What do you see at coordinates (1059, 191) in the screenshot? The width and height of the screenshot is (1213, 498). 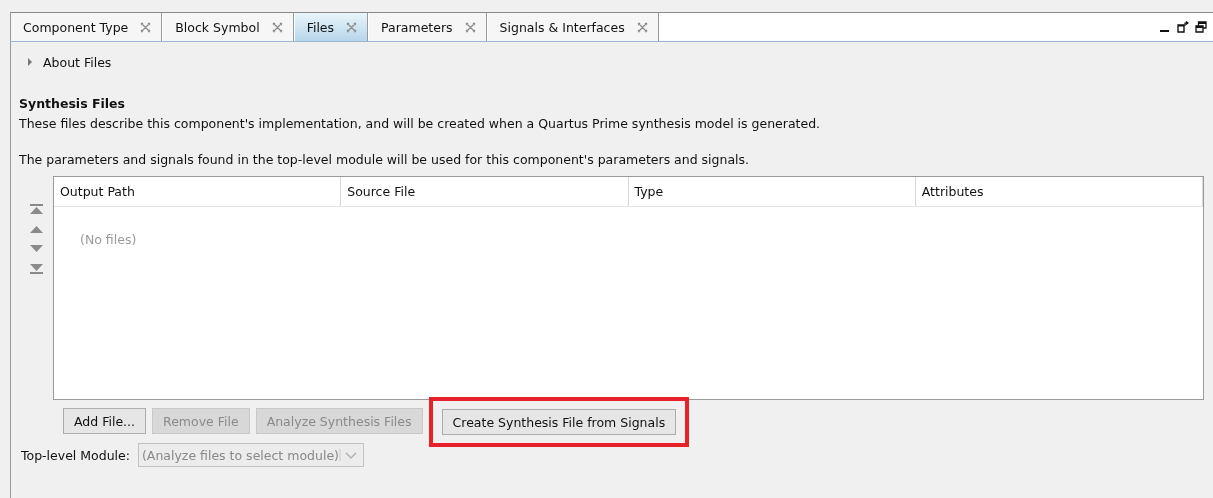 I see `column-header: Attributes` at bounding box center [1059, 191].